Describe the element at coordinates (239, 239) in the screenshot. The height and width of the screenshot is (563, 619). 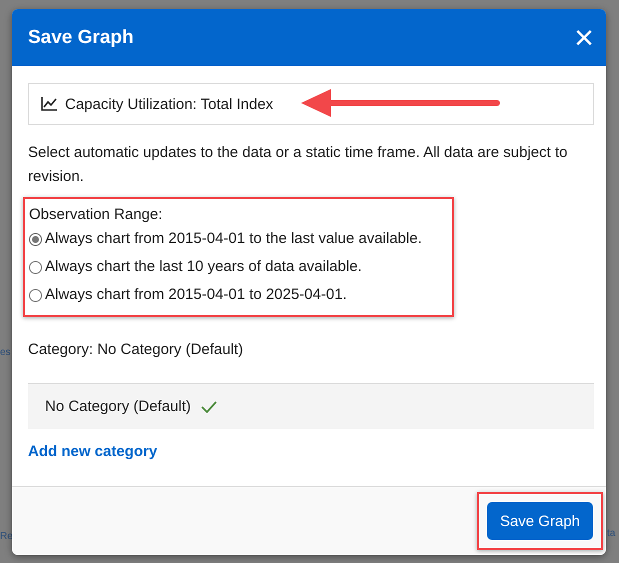
I see `range-option: Always chart from 2015-04-01 to the last value available.` at that location.